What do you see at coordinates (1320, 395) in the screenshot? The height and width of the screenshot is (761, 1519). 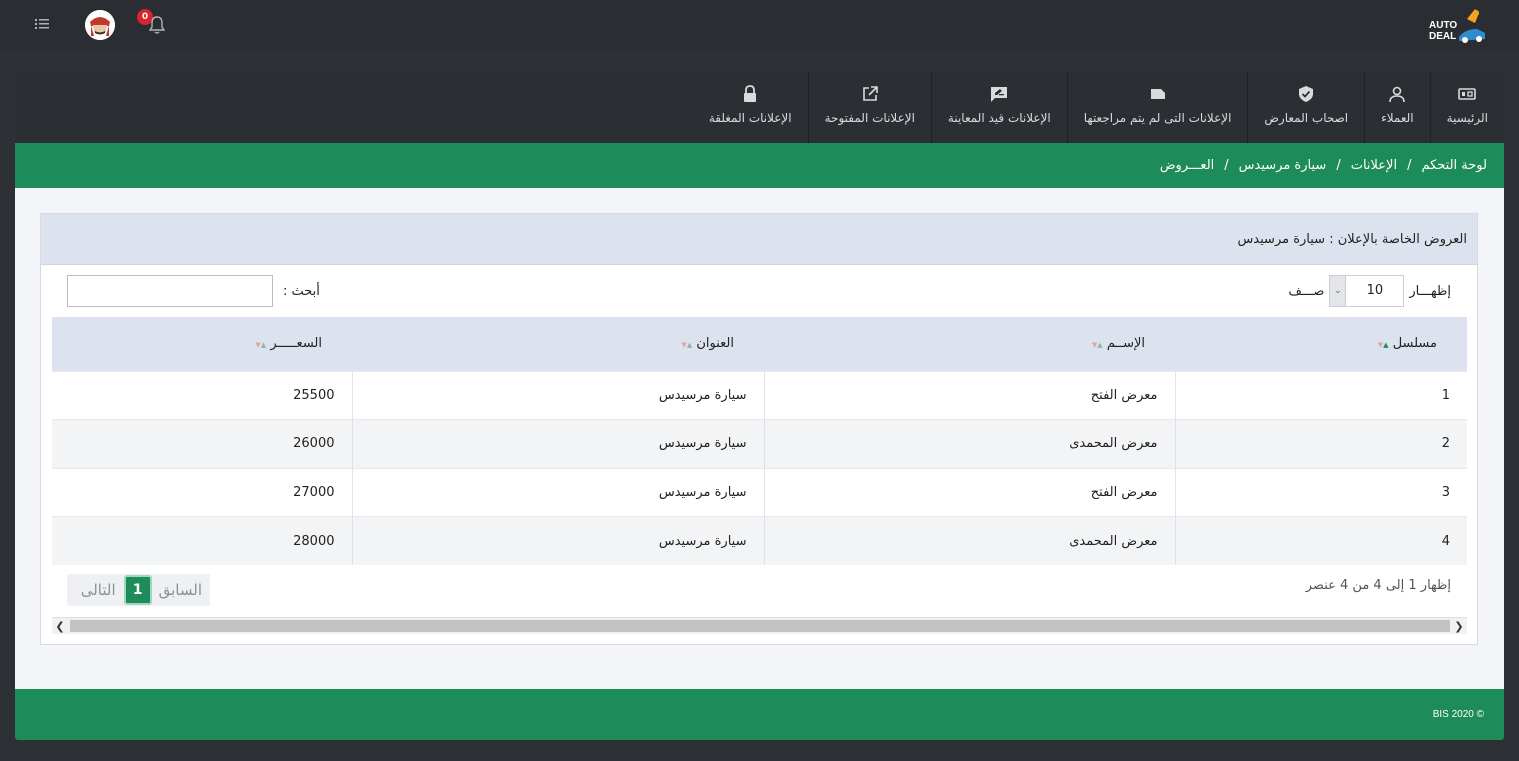 I see `cell-serial: 1` at bounding box center [1320, 395].